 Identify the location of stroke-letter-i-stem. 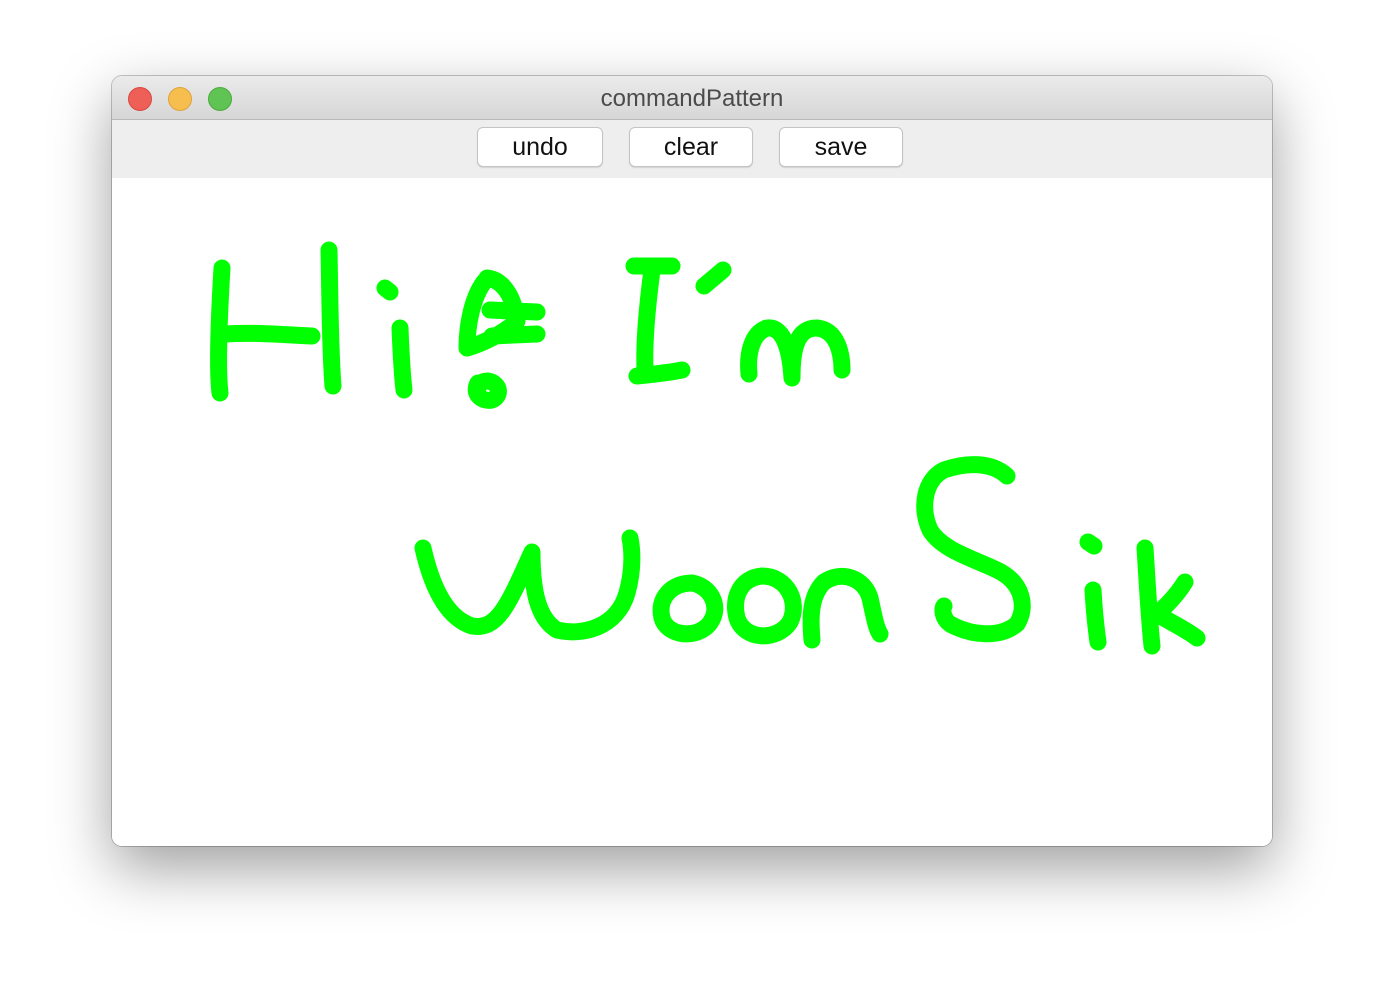
(402, 359).